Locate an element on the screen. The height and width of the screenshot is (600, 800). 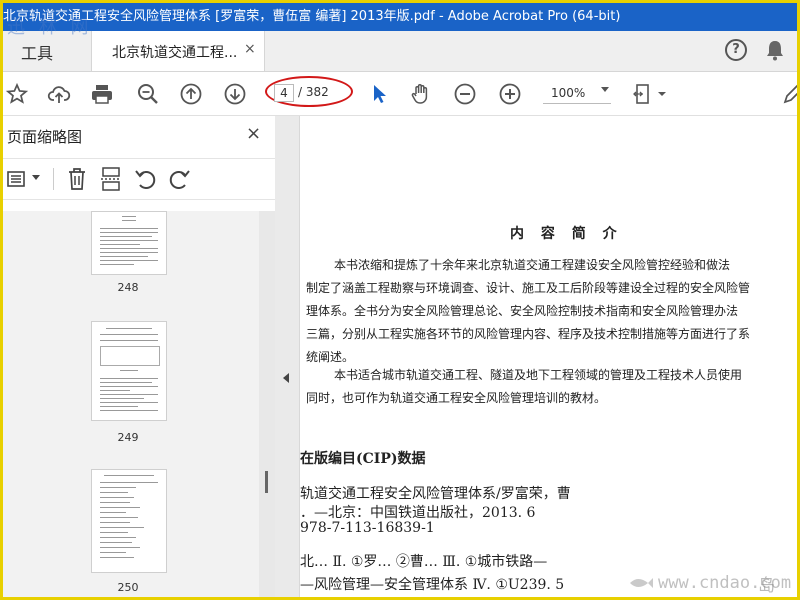
thumbnail-page-label: 248 is located at coordinates (128, 287).